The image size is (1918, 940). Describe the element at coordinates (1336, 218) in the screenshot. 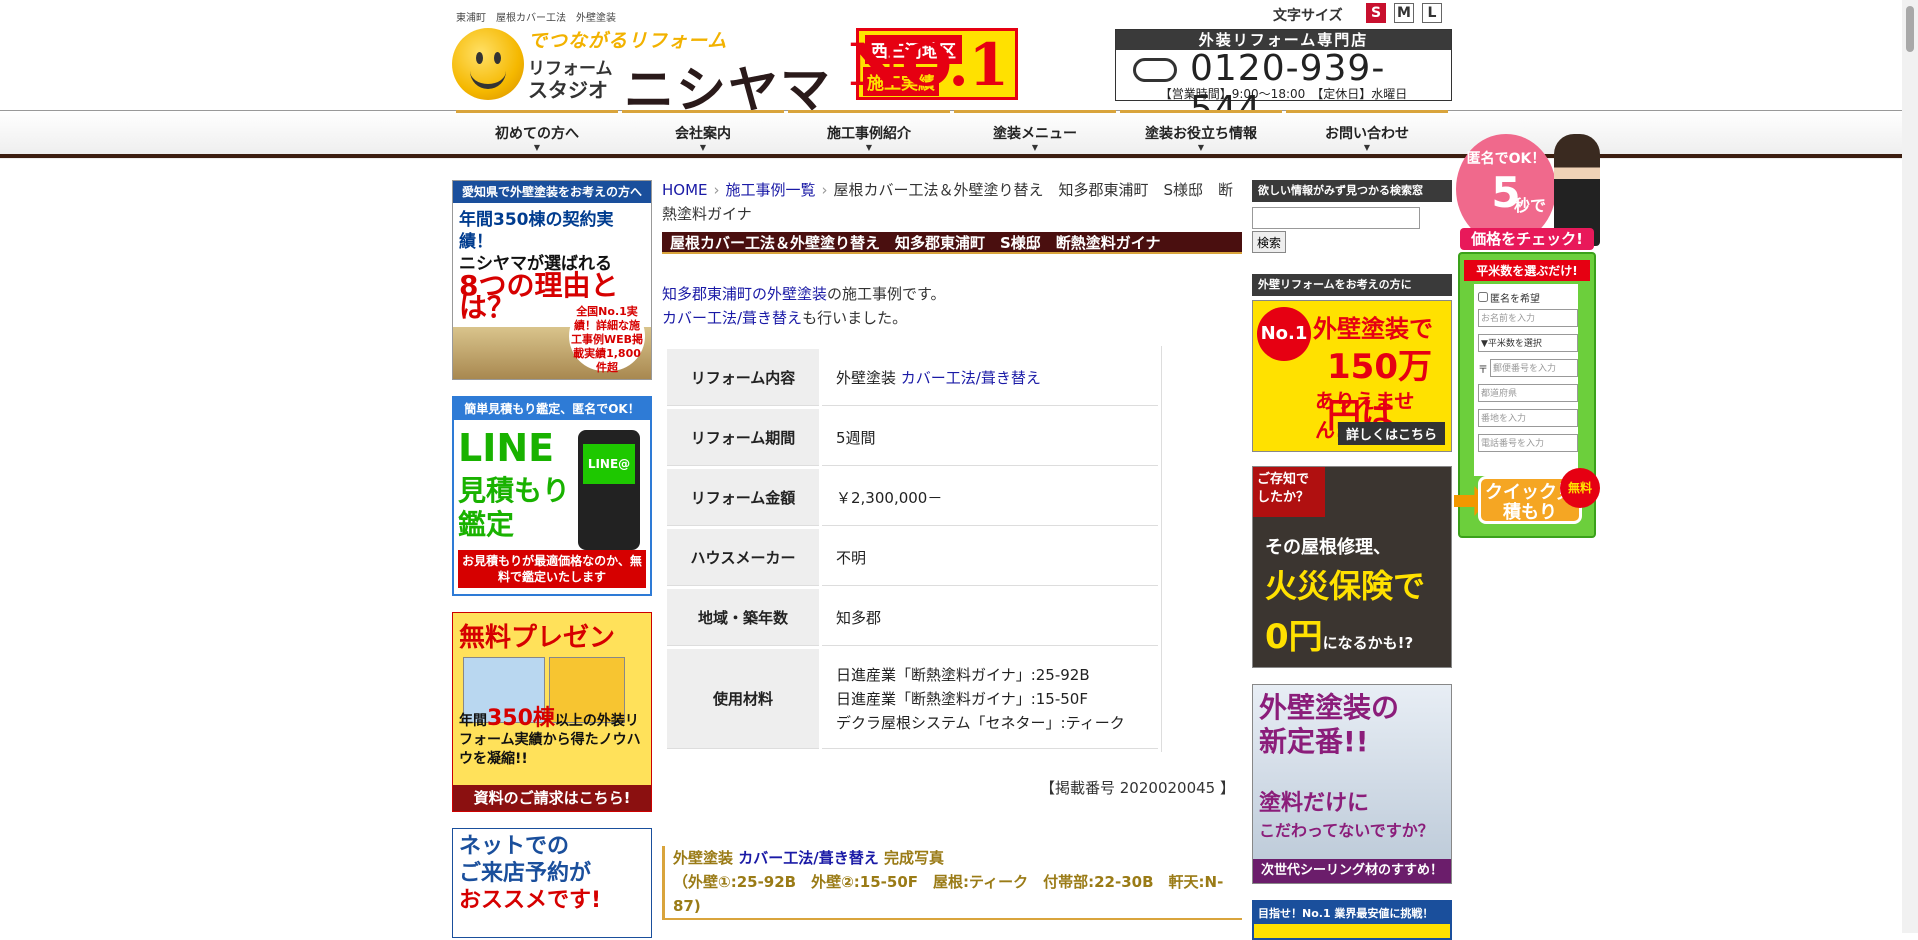

I see `search-input` at that location.